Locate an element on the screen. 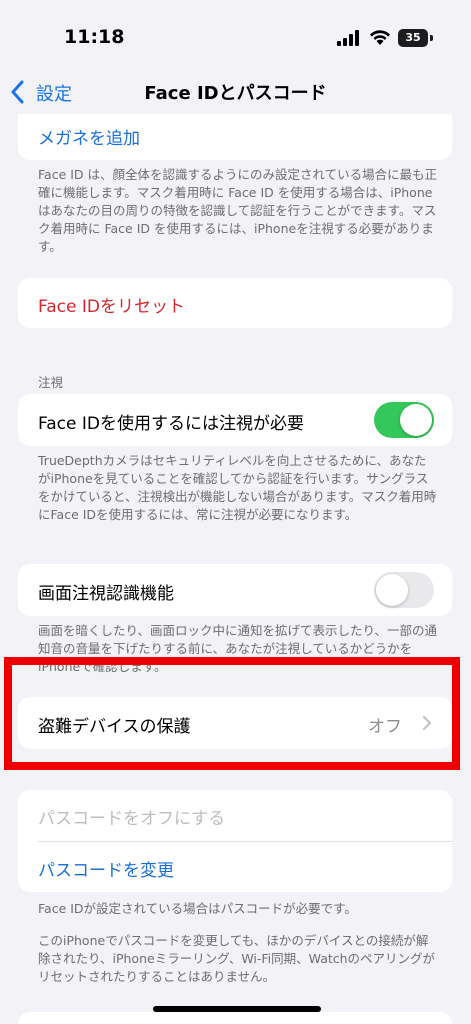  attention-aware-card: 画面注視認識機能 is located at coordinates (235, 590).